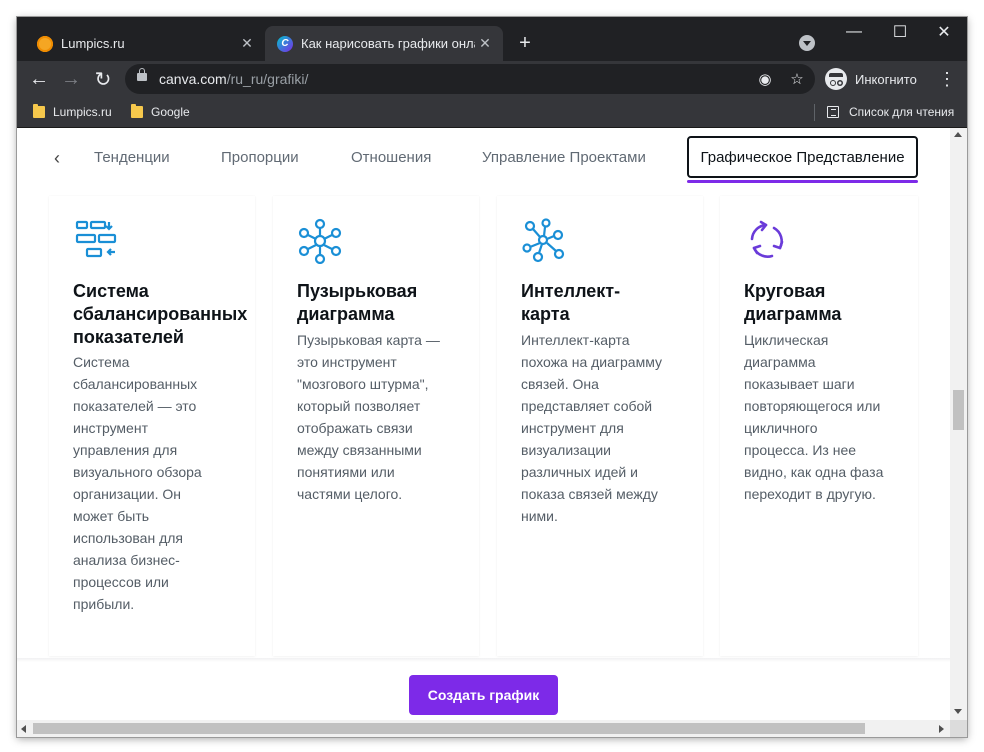 The image size is (984, 752). Describe the element at coordinates (142, 74) in the screenshot. I see `lock-icon` at that location.